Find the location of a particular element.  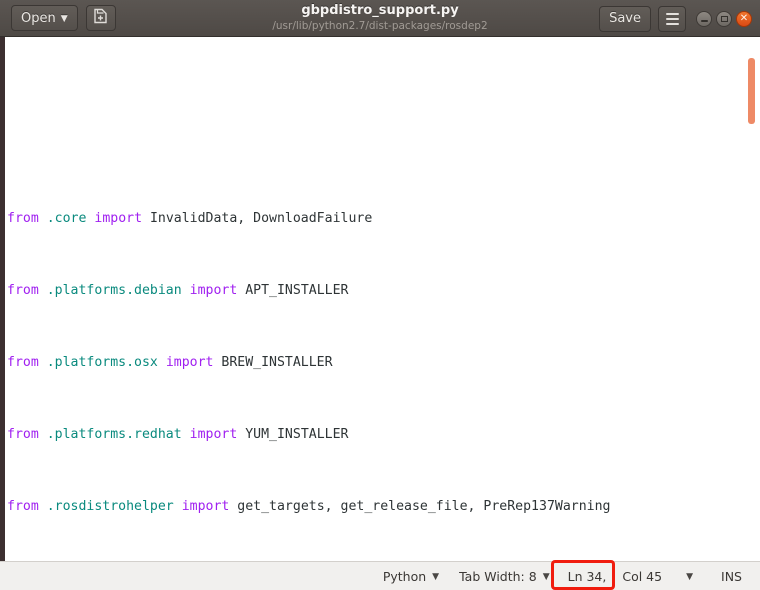

save-button-label: Save is located at coordinates (625, 18).